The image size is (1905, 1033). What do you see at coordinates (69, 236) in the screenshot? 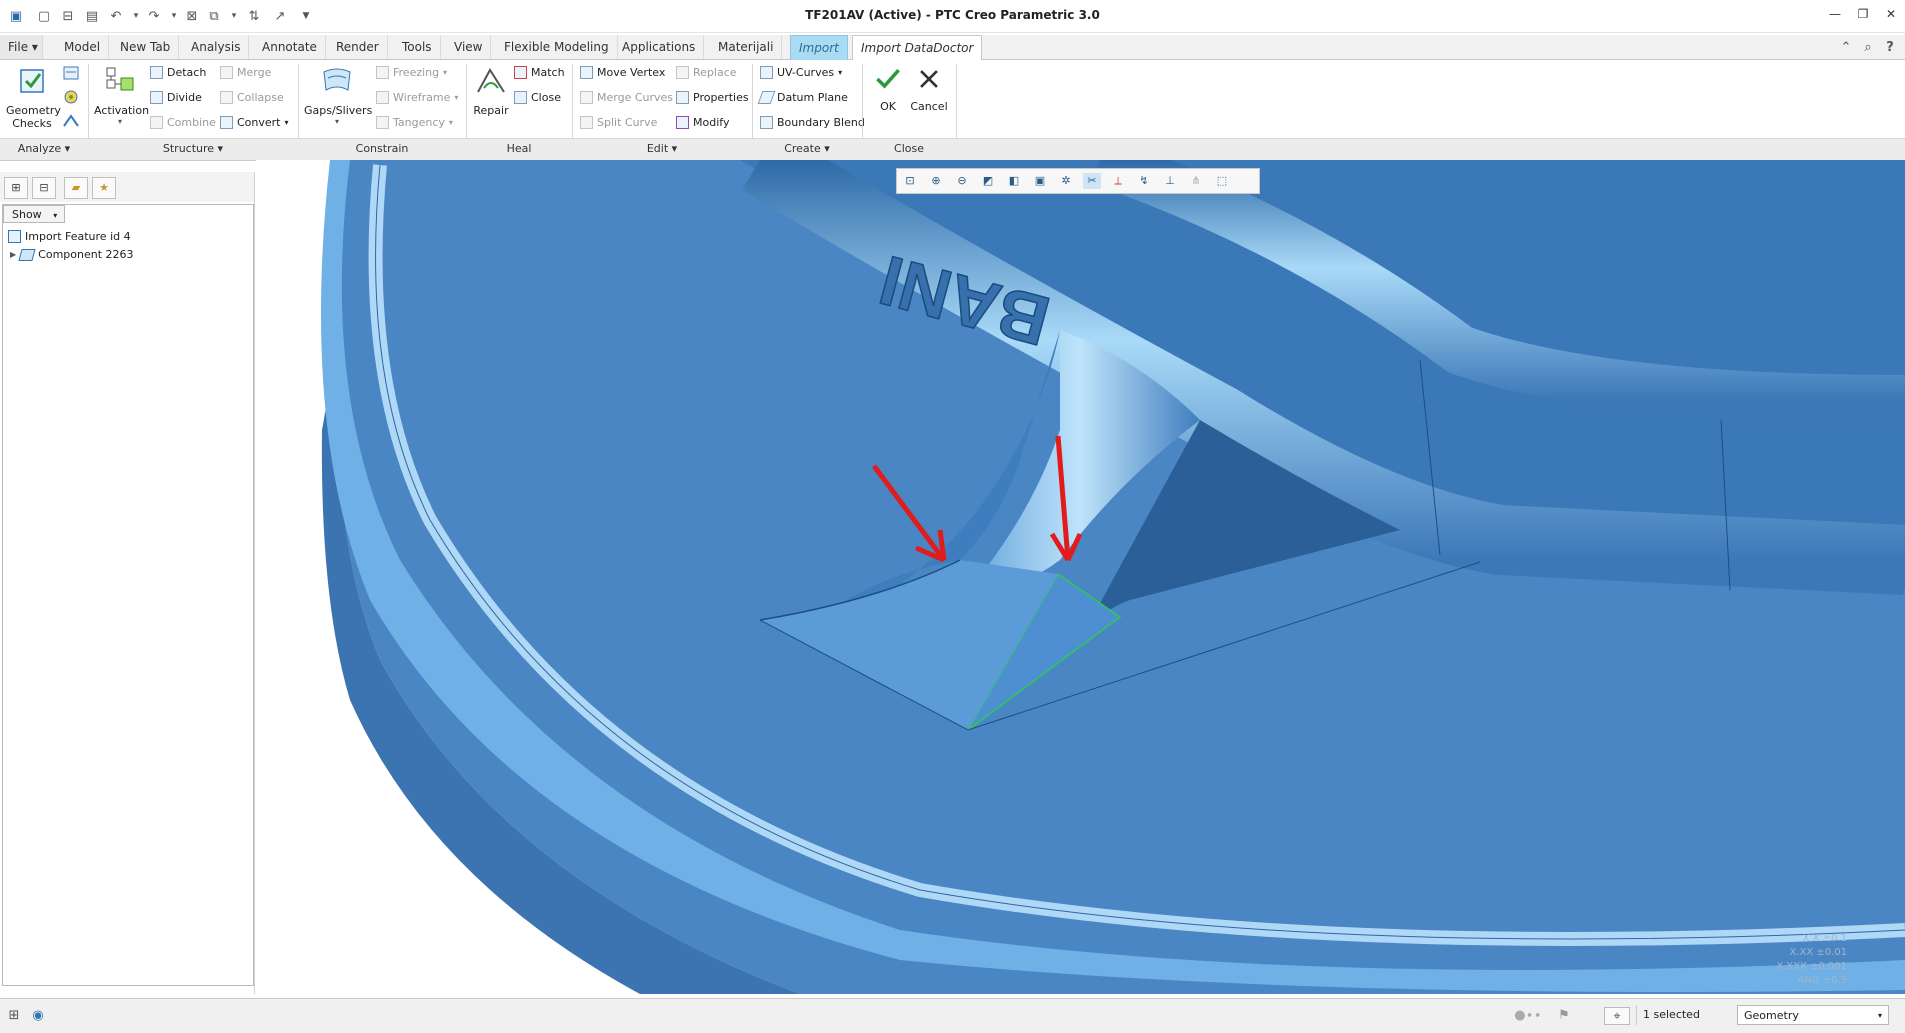
I see `tree-item-import-feature: Import Feature id 4` at bounding box center [69, 236].